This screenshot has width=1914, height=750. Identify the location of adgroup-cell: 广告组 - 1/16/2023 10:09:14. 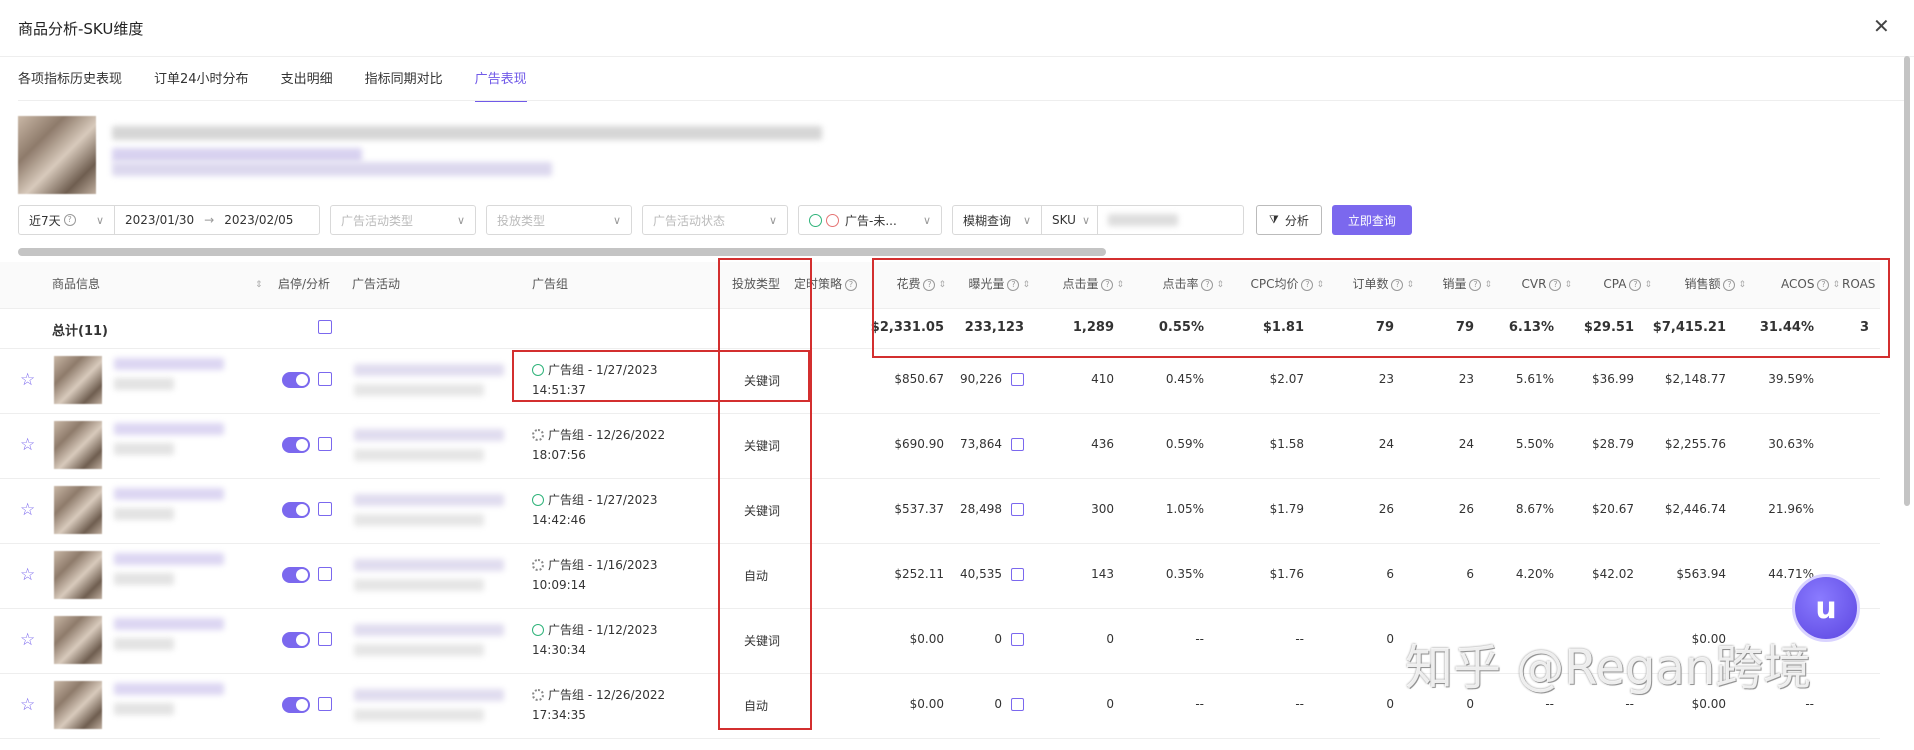
(595, 575).